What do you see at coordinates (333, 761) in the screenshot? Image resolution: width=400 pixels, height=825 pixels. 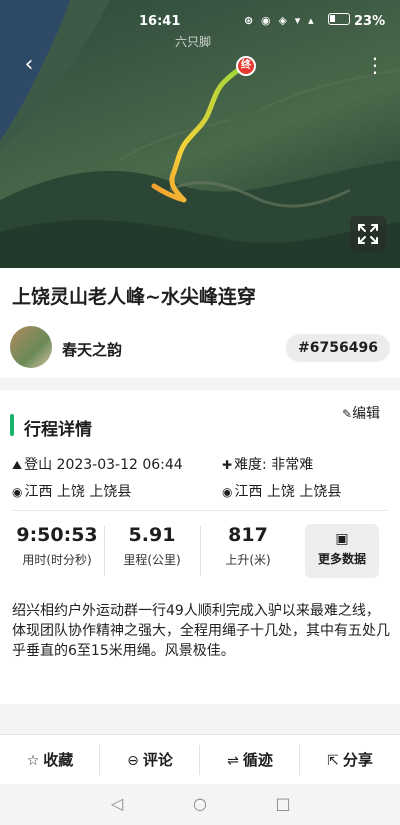 I see `share-icon: ⇱` at bounding box center [333, 761].